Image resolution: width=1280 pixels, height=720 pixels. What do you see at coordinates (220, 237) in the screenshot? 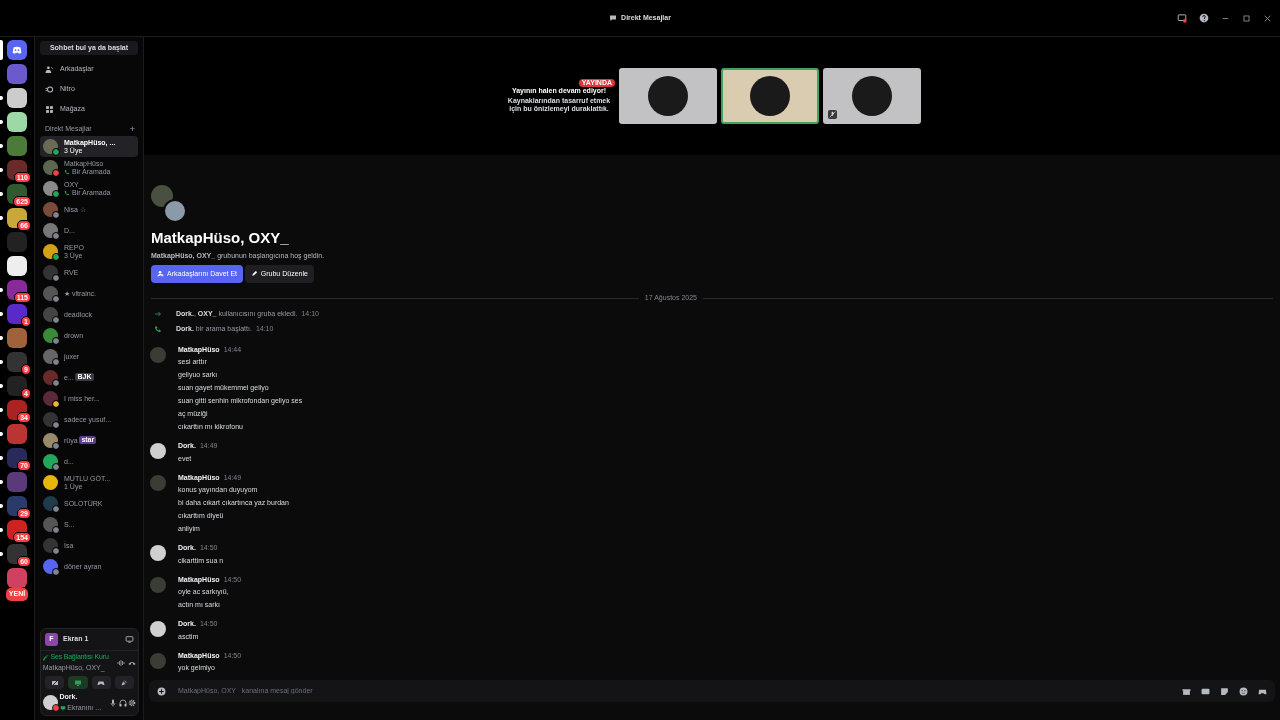
I see `channel-title: MatkapHüso, OXY_` at bounding box center [220, 237].